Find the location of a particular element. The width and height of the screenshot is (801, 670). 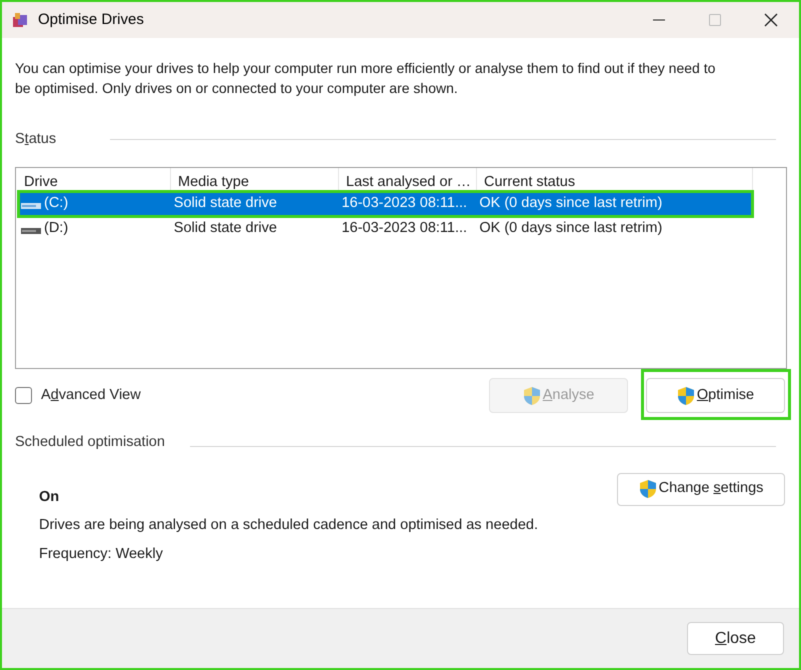

minimize-icon is located at coordinates (659, 20).